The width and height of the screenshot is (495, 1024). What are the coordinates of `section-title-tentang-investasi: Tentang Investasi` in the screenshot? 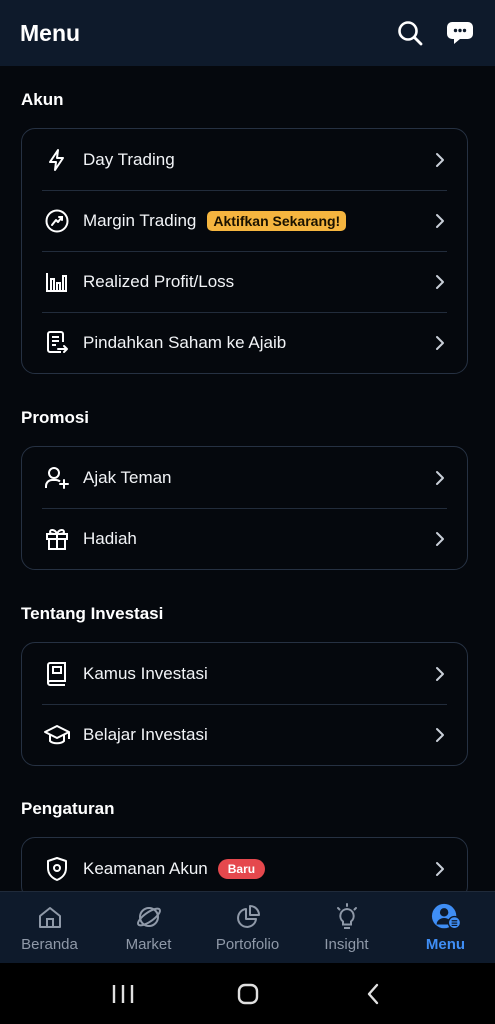 It's located at (92, 613).